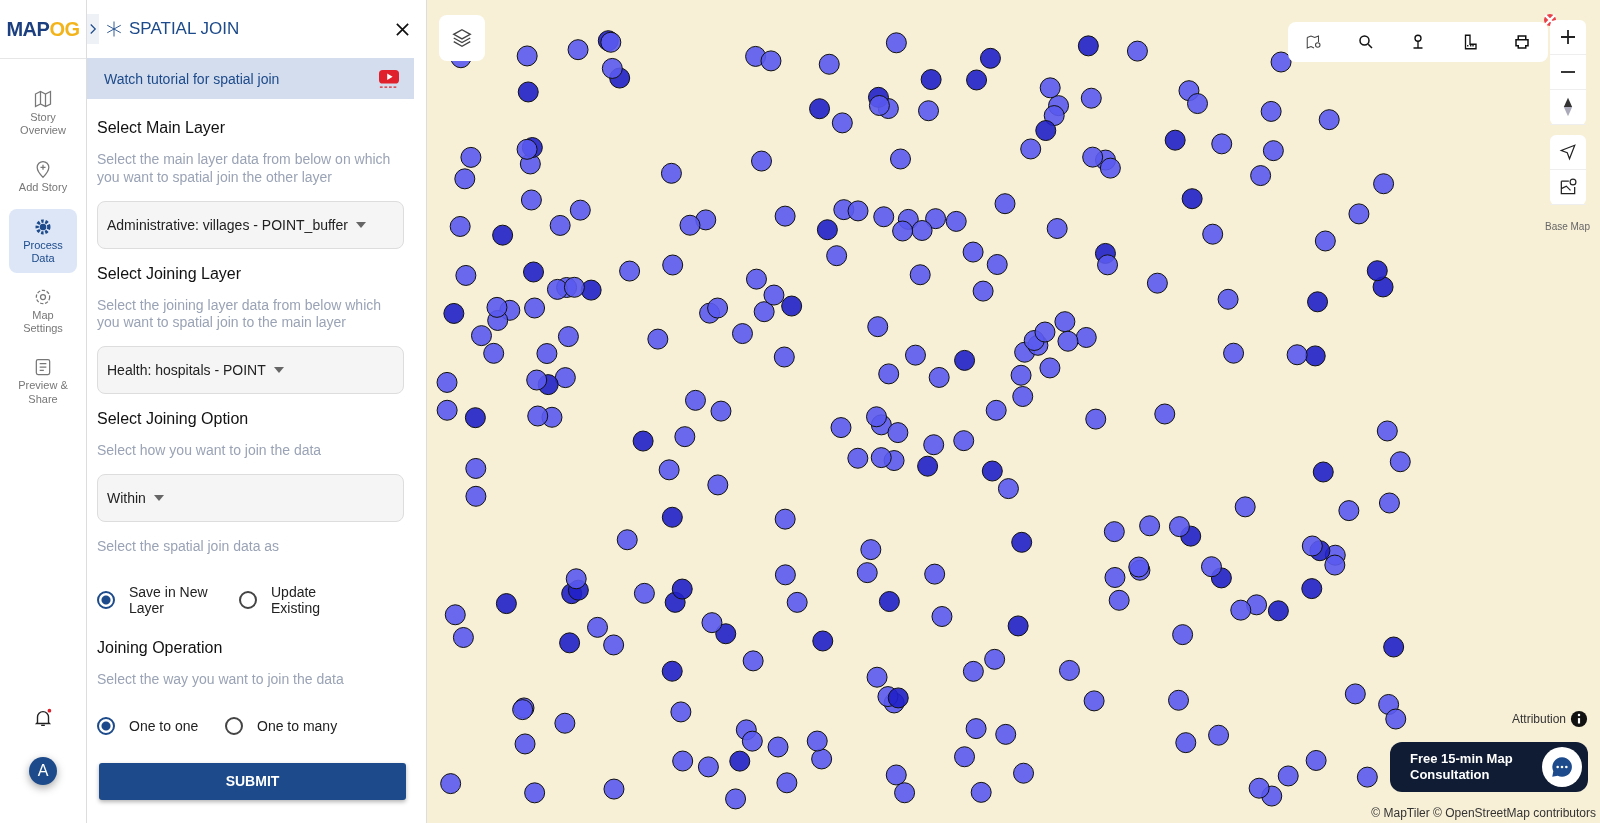  I want to click on layer-dropdown: Administrative: villages - POINT_buffer, so click(250, 224).